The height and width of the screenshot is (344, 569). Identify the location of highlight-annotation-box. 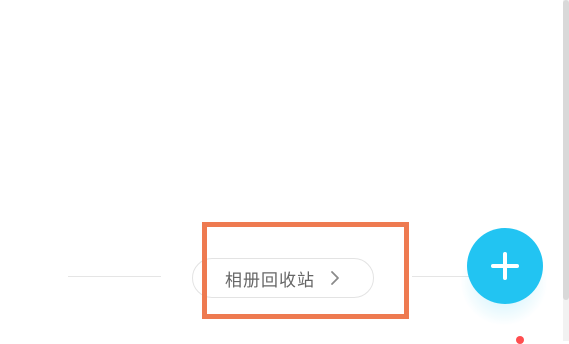
(305, 270).